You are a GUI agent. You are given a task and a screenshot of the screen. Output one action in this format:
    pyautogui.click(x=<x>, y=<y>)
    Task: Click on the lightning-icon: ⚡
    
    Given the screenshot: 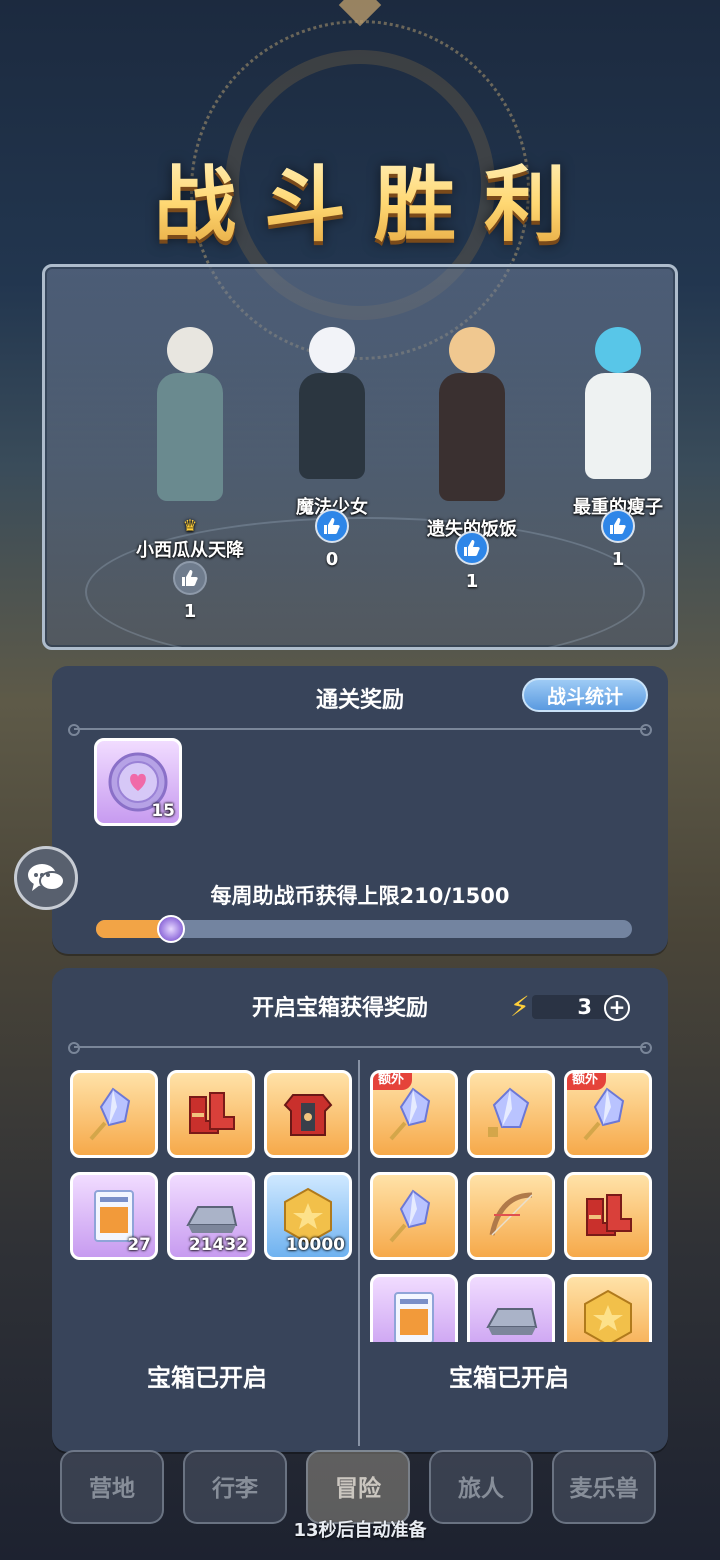 What is the action you would take?
    pyautogui.click(x=520, y=1006)
    